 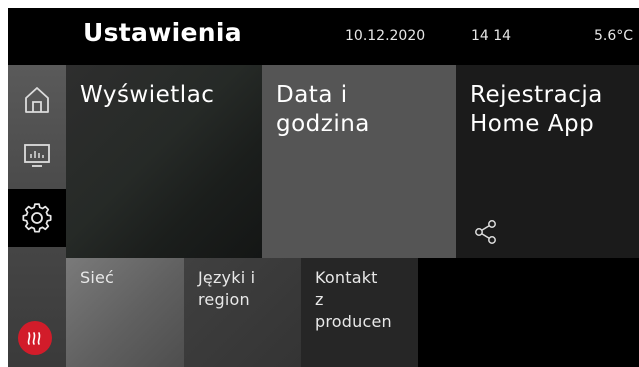 What do you see at coordinates (528, 312) in the screenshot?
I see `empty-tile-area` at bounding box center [528, 312].